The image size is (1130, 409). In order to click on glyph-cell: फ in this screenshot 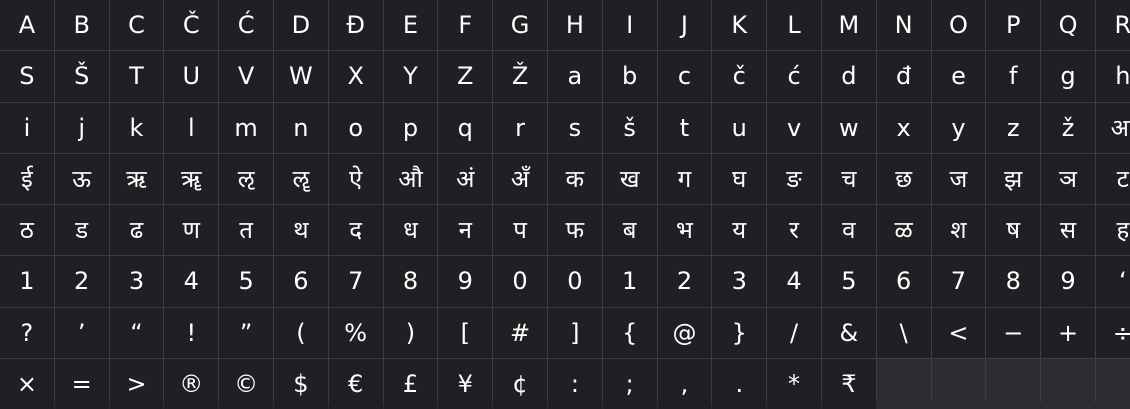, I will do `click(574, 230)`.